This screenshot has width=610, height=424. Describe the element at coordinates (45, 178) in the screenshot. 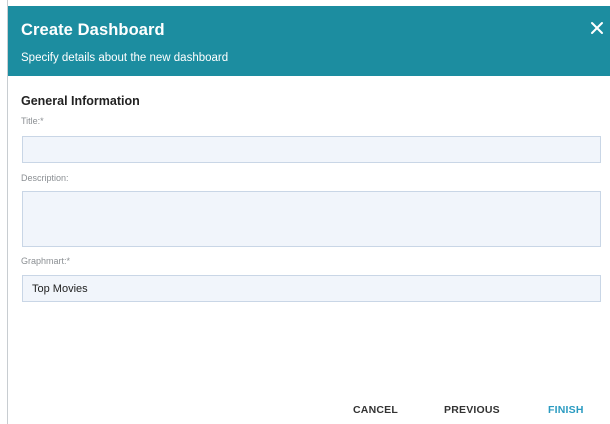

I see `description-field-label: Description:` at that location.